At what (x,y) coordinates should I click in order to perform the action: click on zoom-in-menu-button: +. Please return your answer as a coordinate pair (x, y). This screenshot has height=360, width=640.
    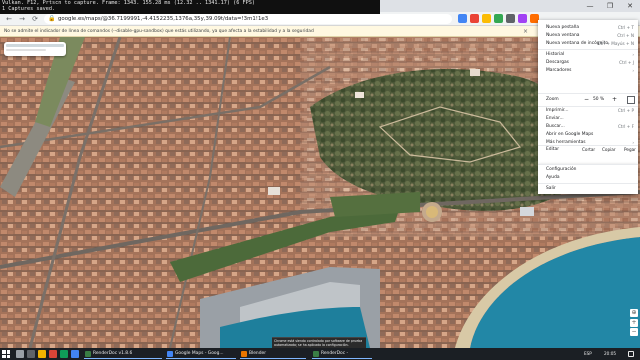
    Looking at the image, I should click on (614, 100).